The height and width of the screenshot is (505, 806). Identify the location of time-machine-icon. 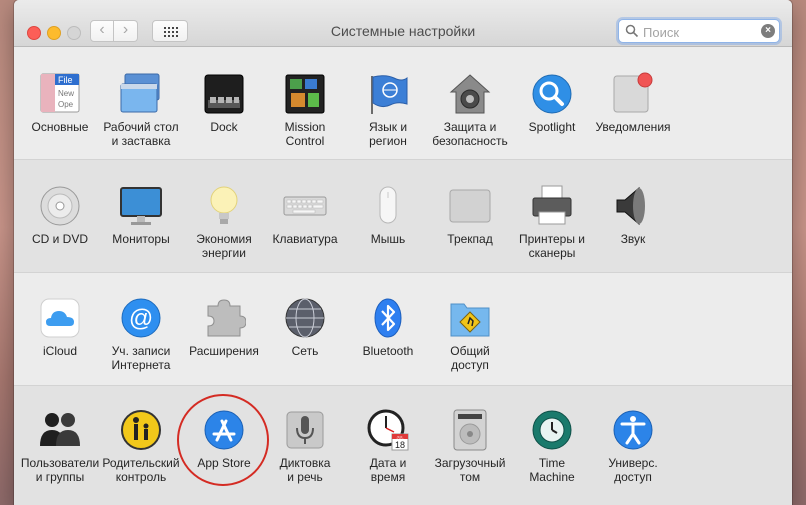
(552, 430).